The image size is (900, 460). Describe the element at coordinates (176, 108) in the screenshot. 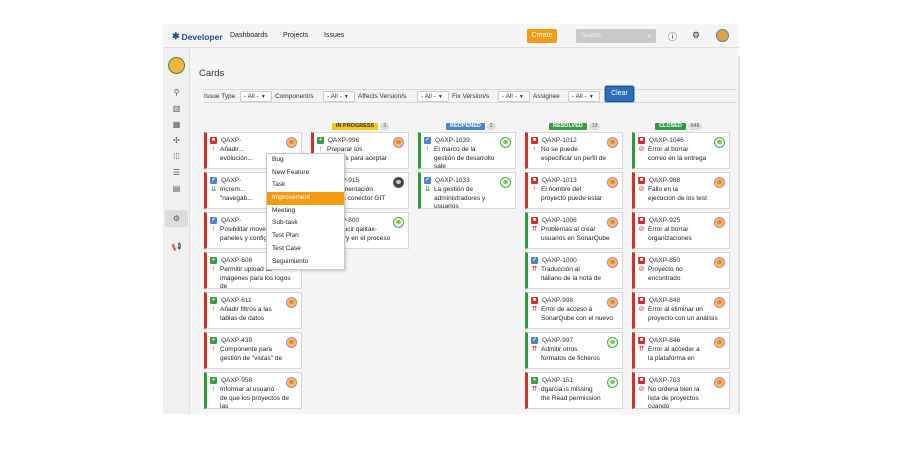

I see `reports-icon: ▥` at that location.